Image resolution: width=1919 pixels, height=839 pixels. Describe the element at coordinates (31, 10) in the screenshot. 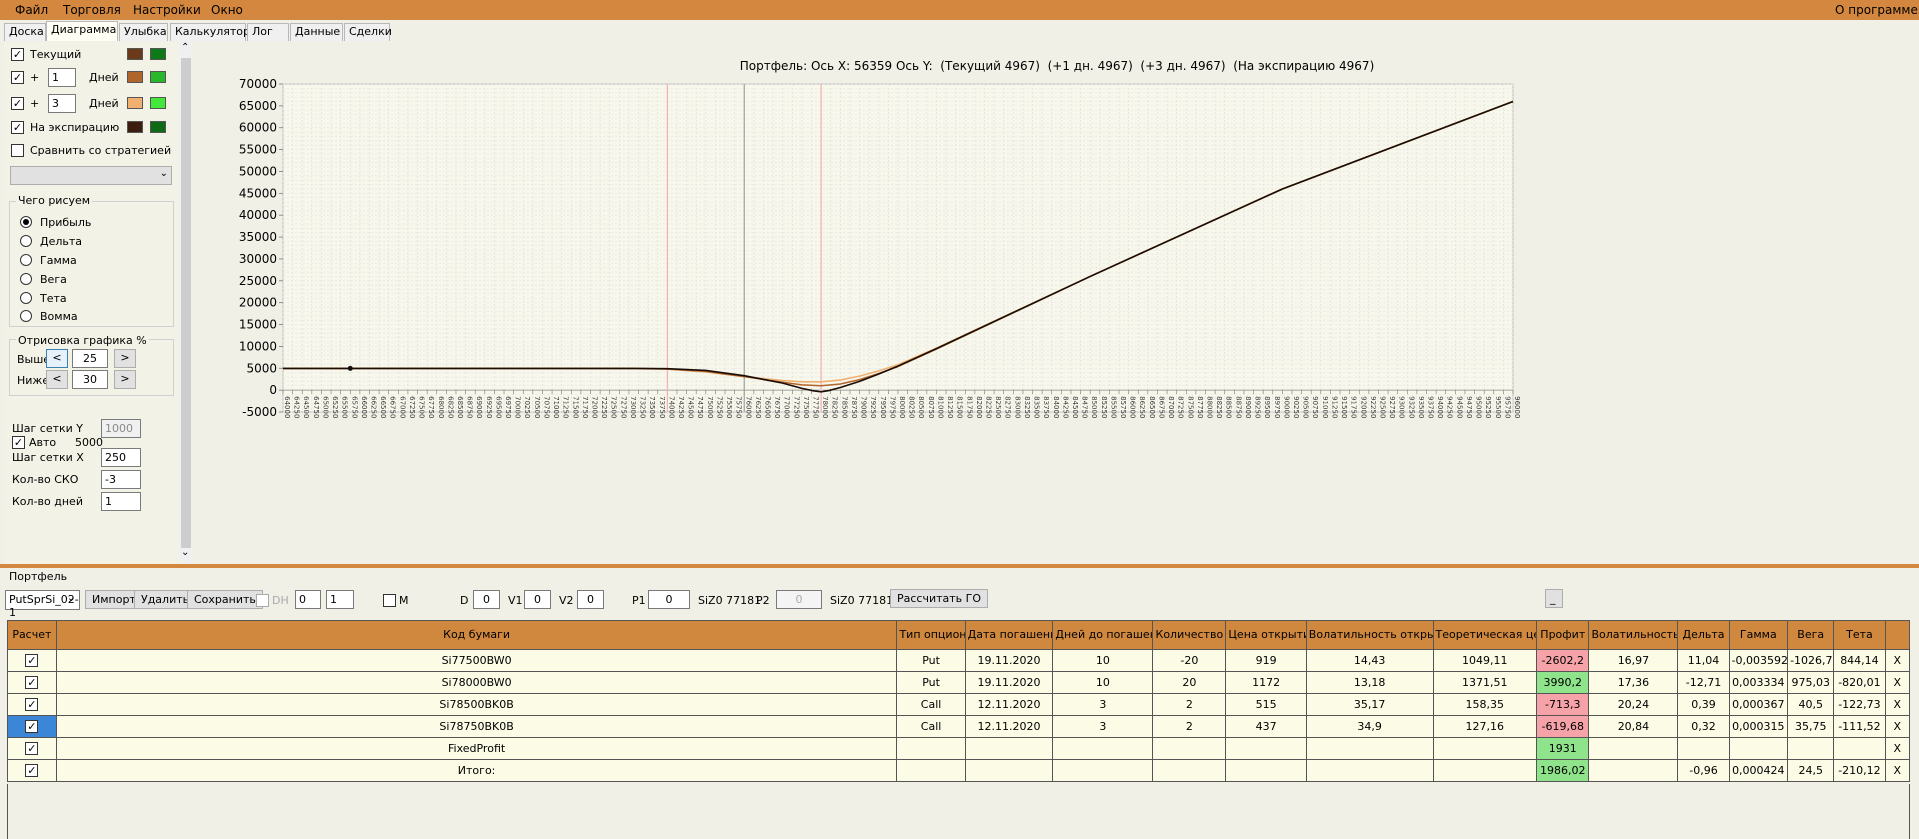

I see `menu-file: Файл` at that location.